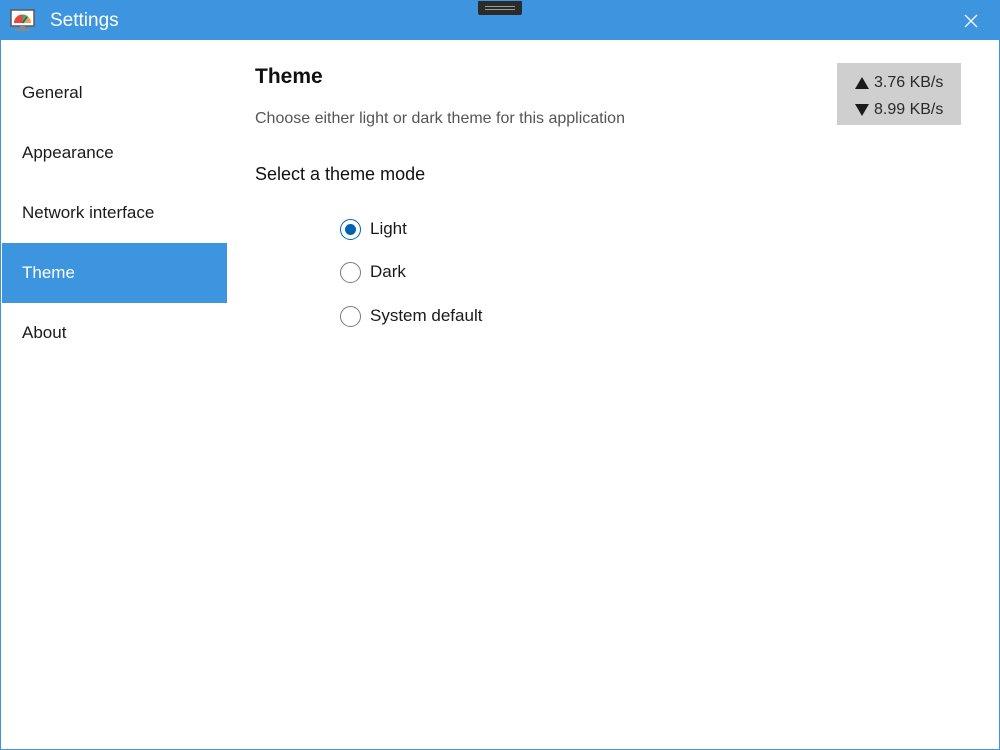  I want to click on upload-speed: 3.76 KB/s, so click(909, 82).